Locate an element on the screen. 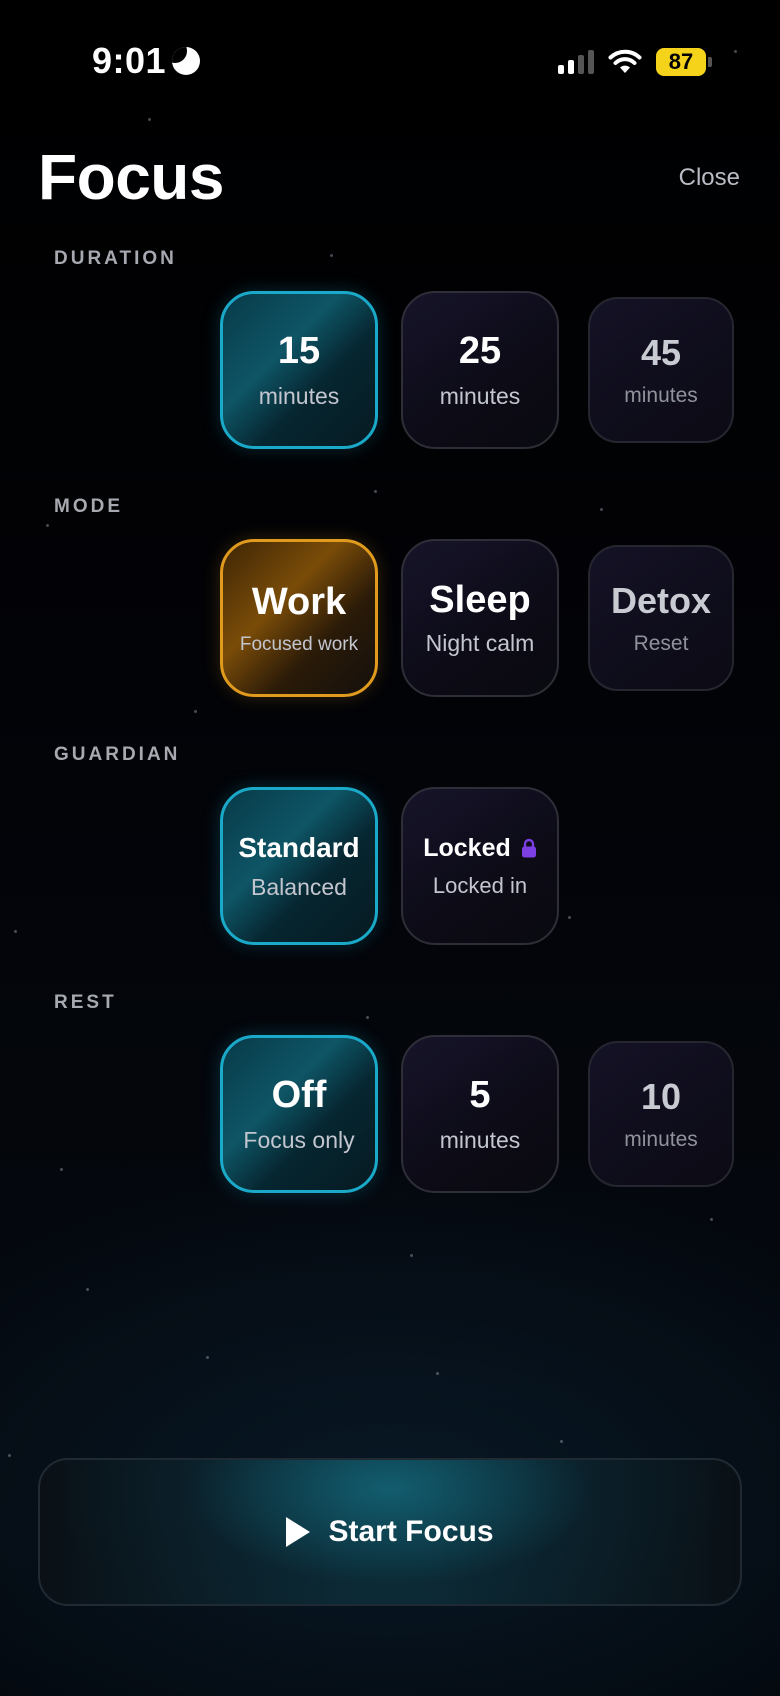 Image resolution: width=780 pixels, height=1696 pixels. moon-icon is located at coordinates (186, 61).